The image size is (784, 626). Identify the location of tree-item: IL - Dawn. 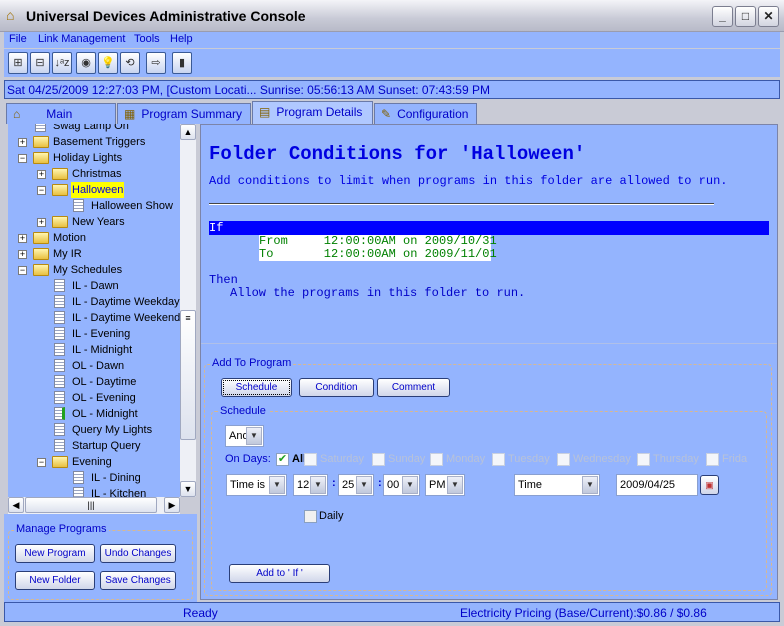
(94, 286).